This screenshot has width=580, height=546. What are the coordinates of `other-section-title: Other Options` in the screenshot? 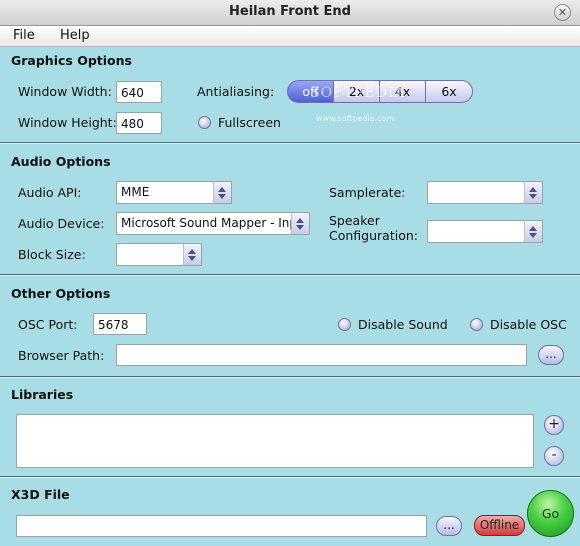 It's located at (61, 293).